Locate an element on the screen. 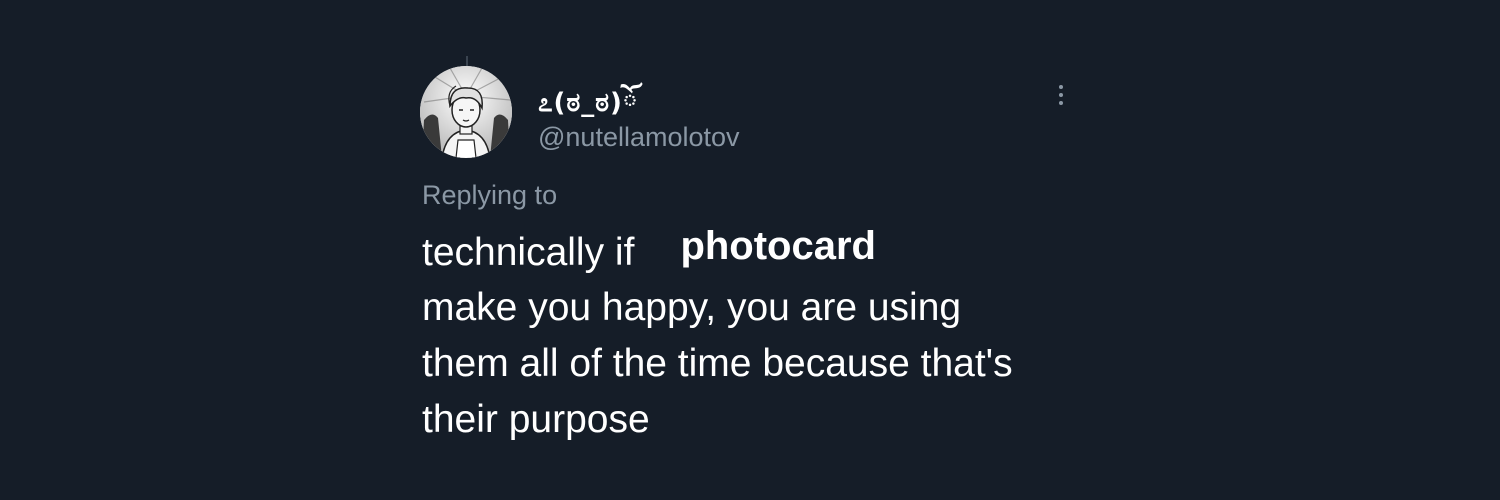  tweet-text-line-1: technically if is located at coordinates (528, 252).